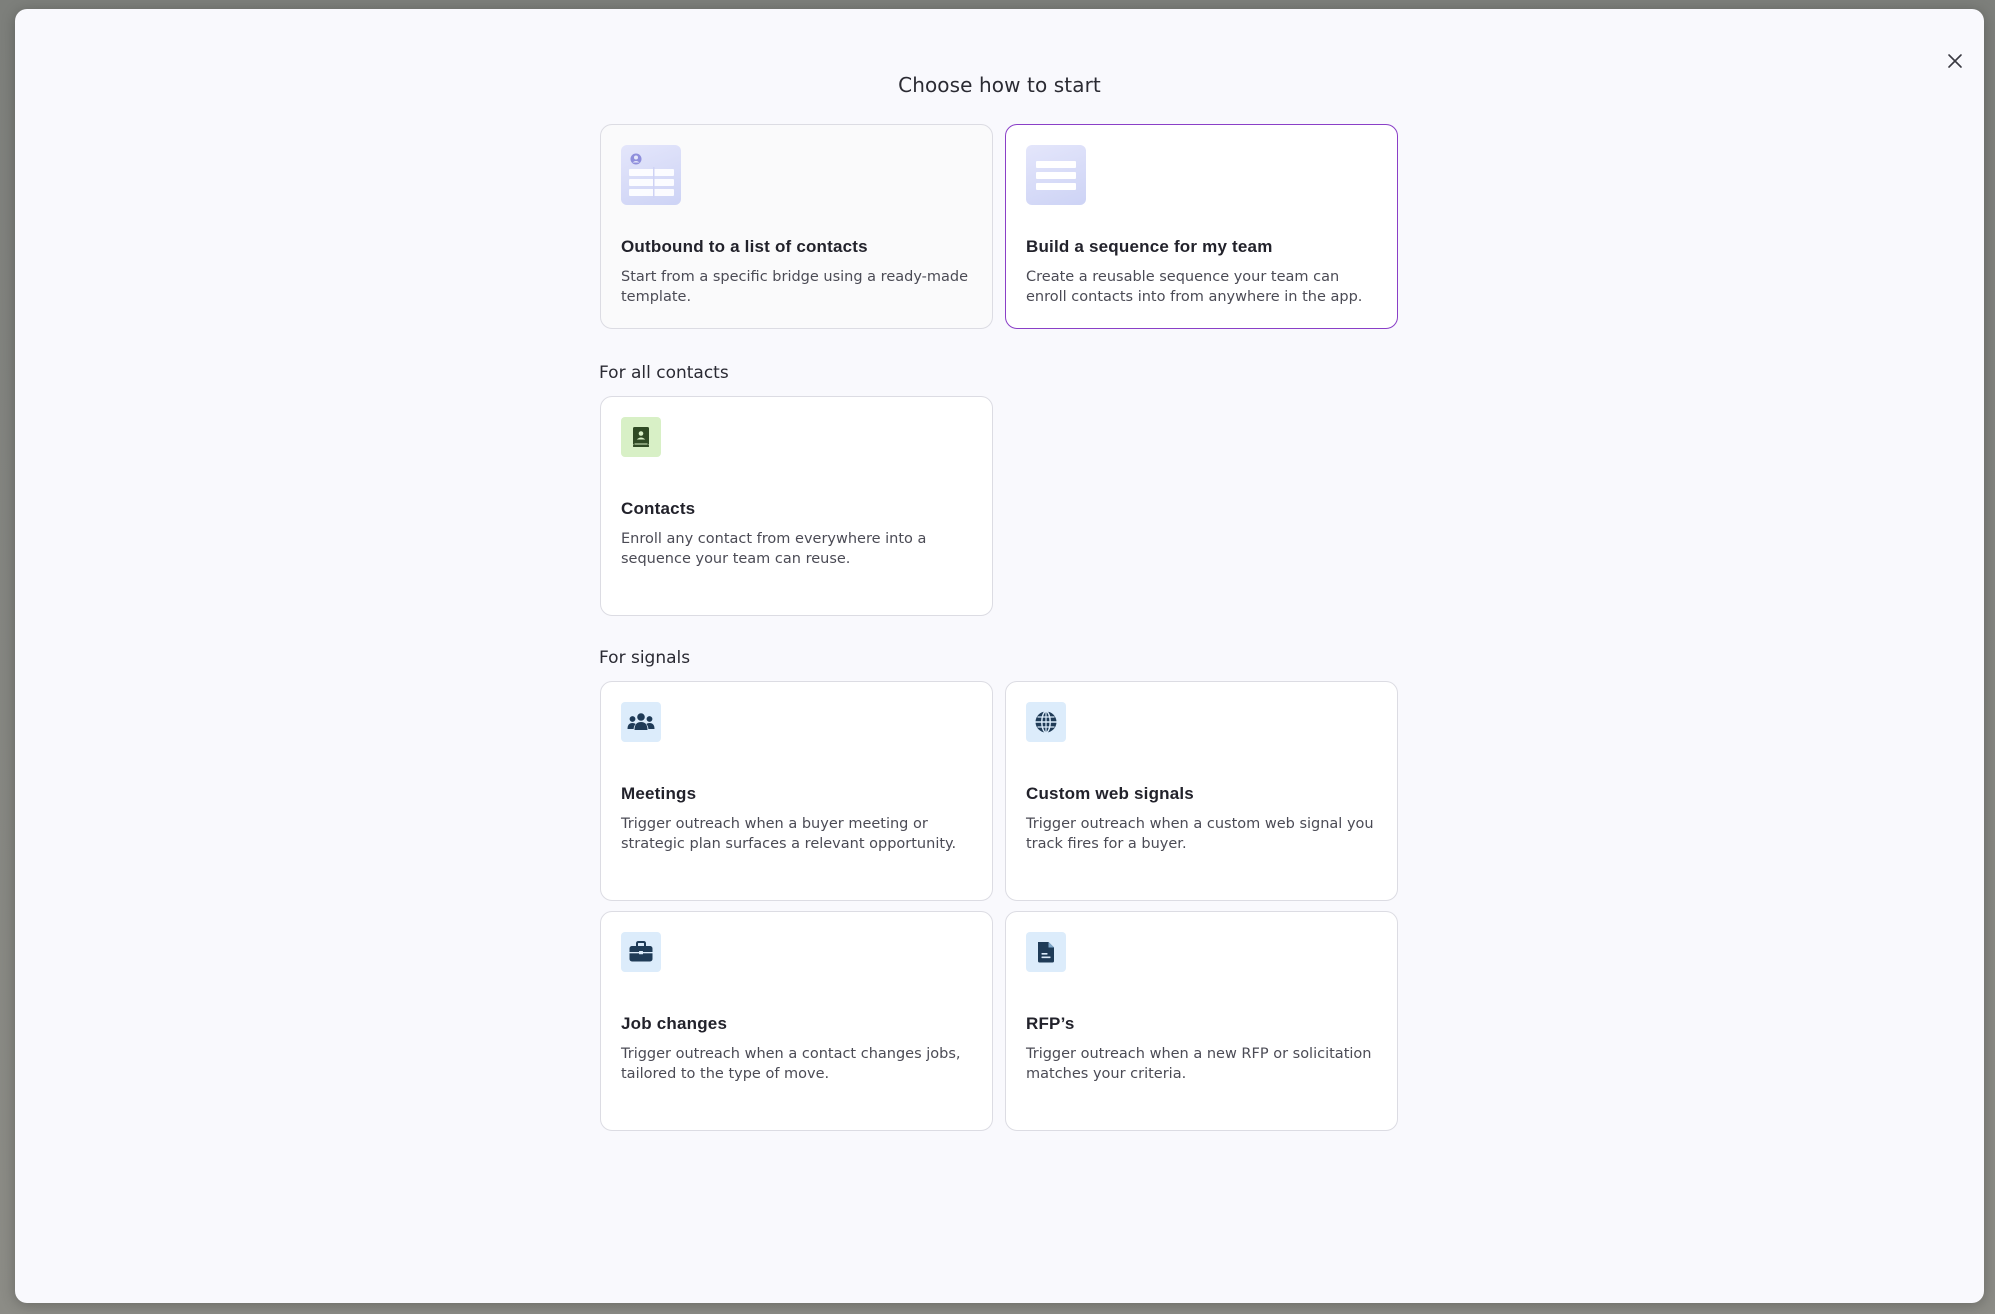 The image size is (1995, 1314). What do you see at coordinates (1056, 175) in the screenshot?
I see `sequence-list-illustration-icon` at bounding box center [1056, 175].